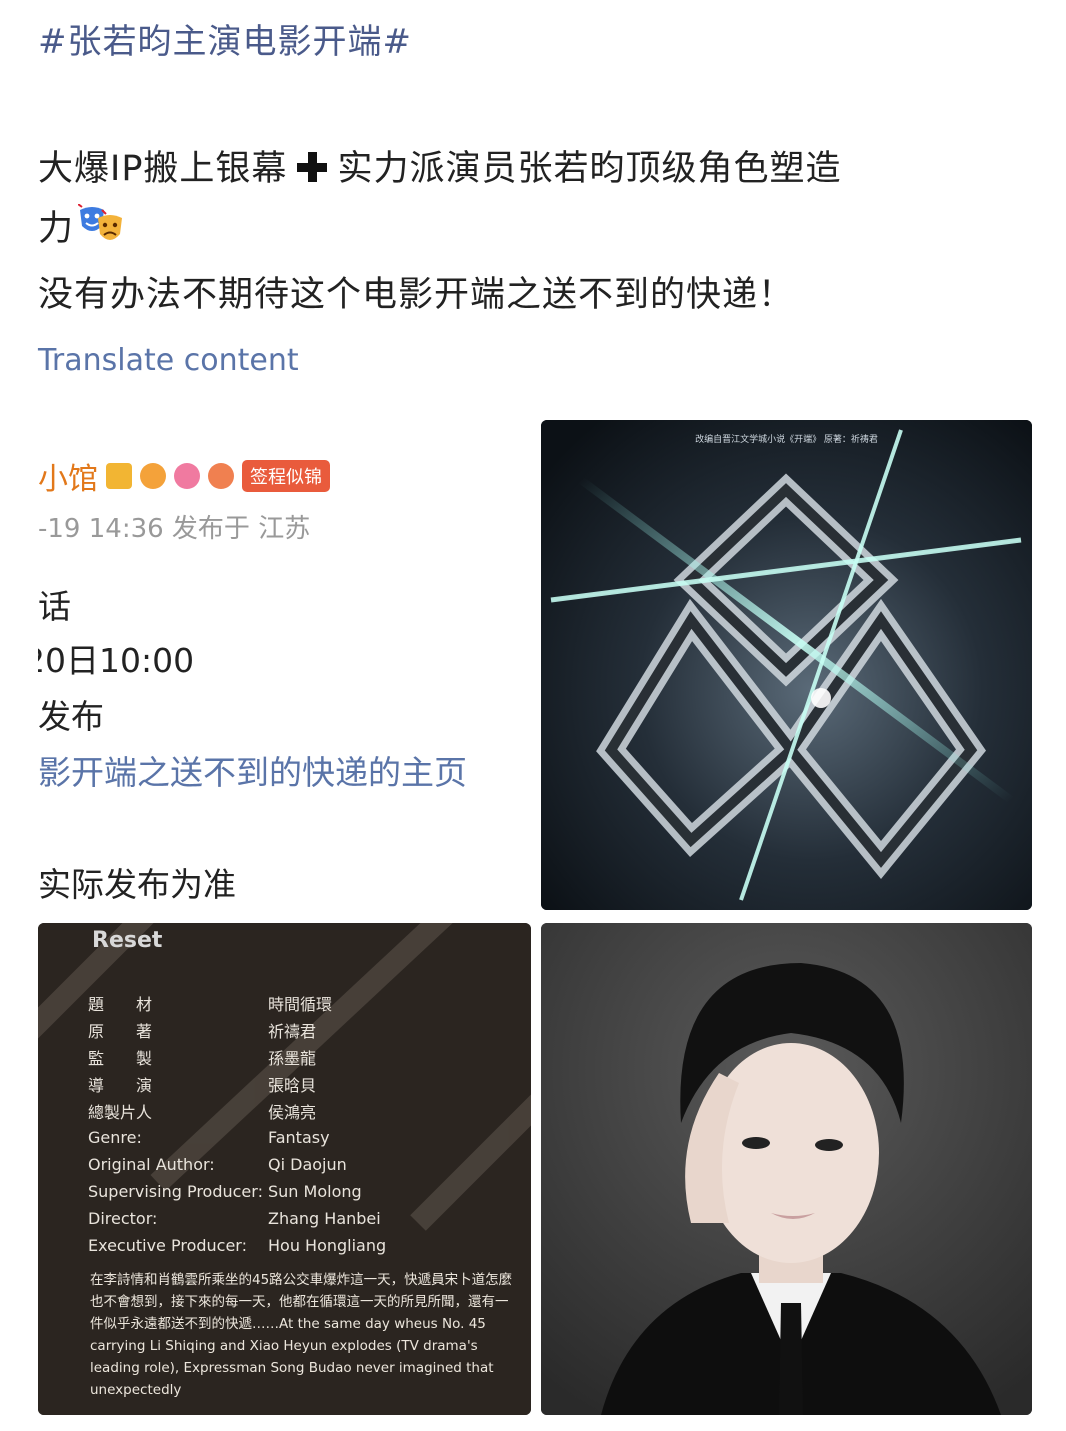 The height and width of the screenshot is (1431, 1066). I want to click on credit-key: Supervising Producer:, so click(175, 1191).